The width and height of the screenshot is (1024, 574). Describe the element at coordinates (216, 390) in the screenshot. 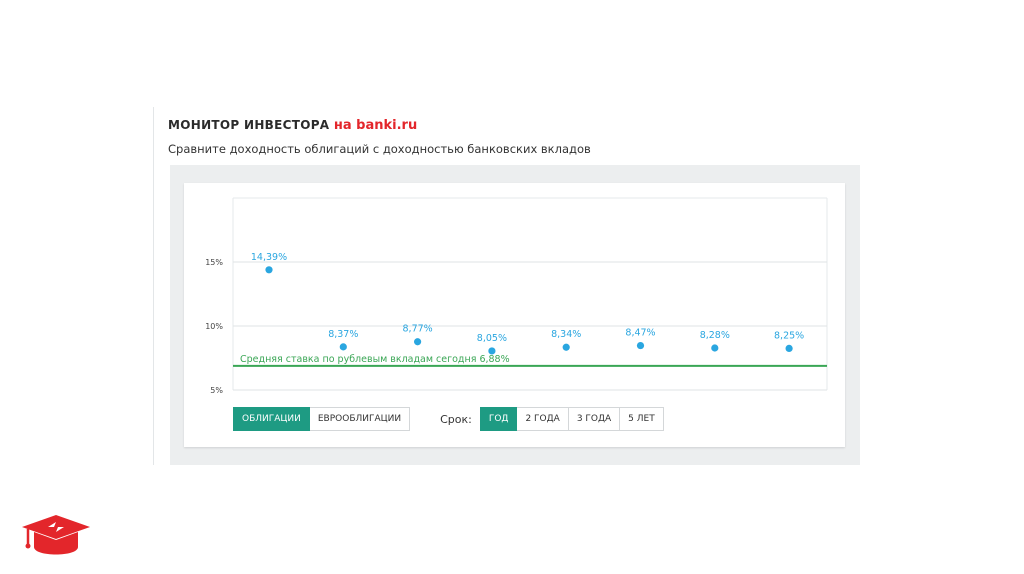

I see `y-tick-label: 5%` at that location.